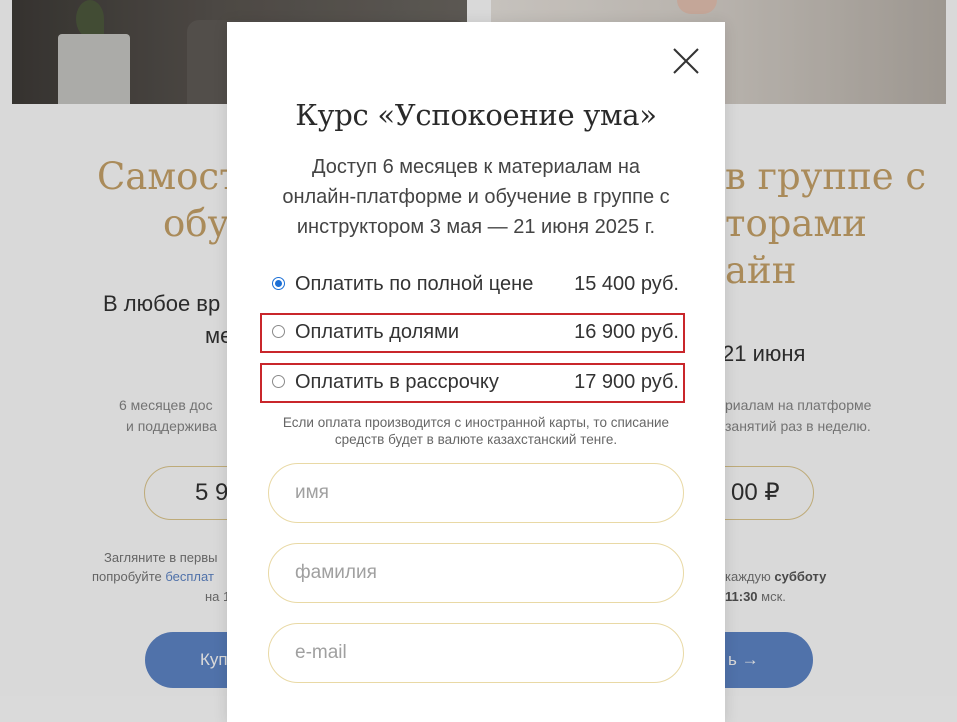 The width and height of the screenshot is (957, 722). I want to click on modal-title: Курс «Успокоение ума», so click(476, 115).